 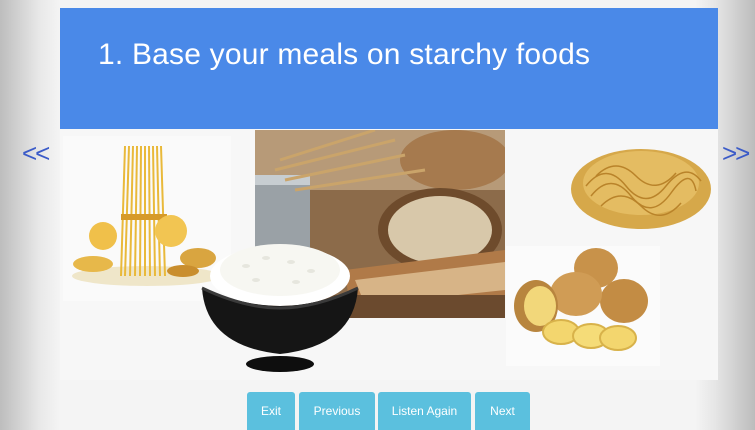 I want to click on noodles-image, so click(x=641, y=186).